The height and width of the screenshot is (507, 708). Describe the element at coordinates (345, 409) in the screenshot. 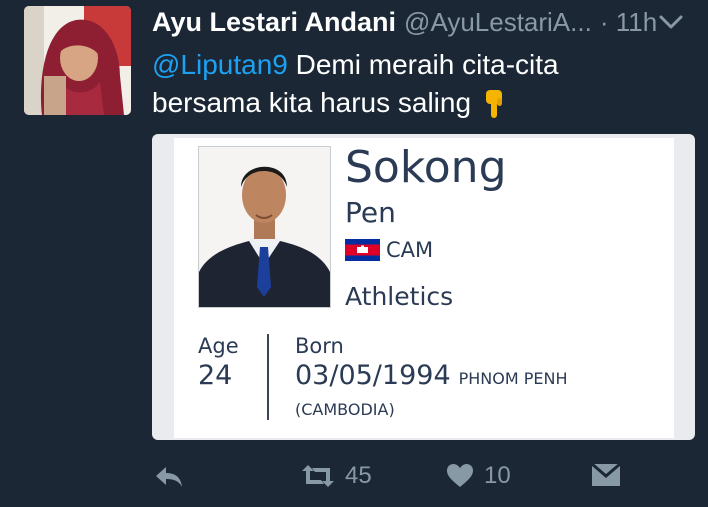

I see `born-country: (CAMBODIA)` at that location.